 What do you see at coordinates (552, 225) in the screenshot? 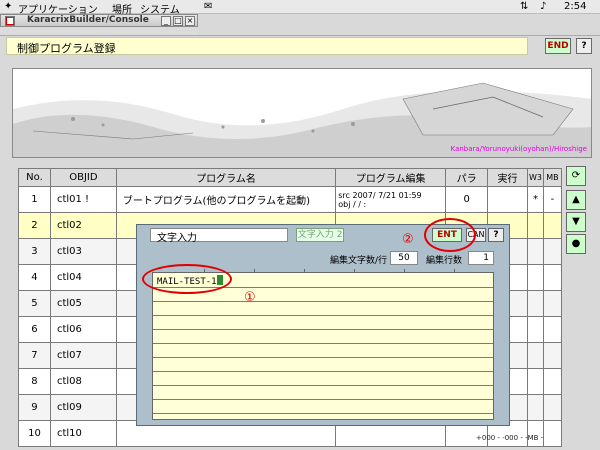
I see `row-mb` at bounding box center [552, 225].